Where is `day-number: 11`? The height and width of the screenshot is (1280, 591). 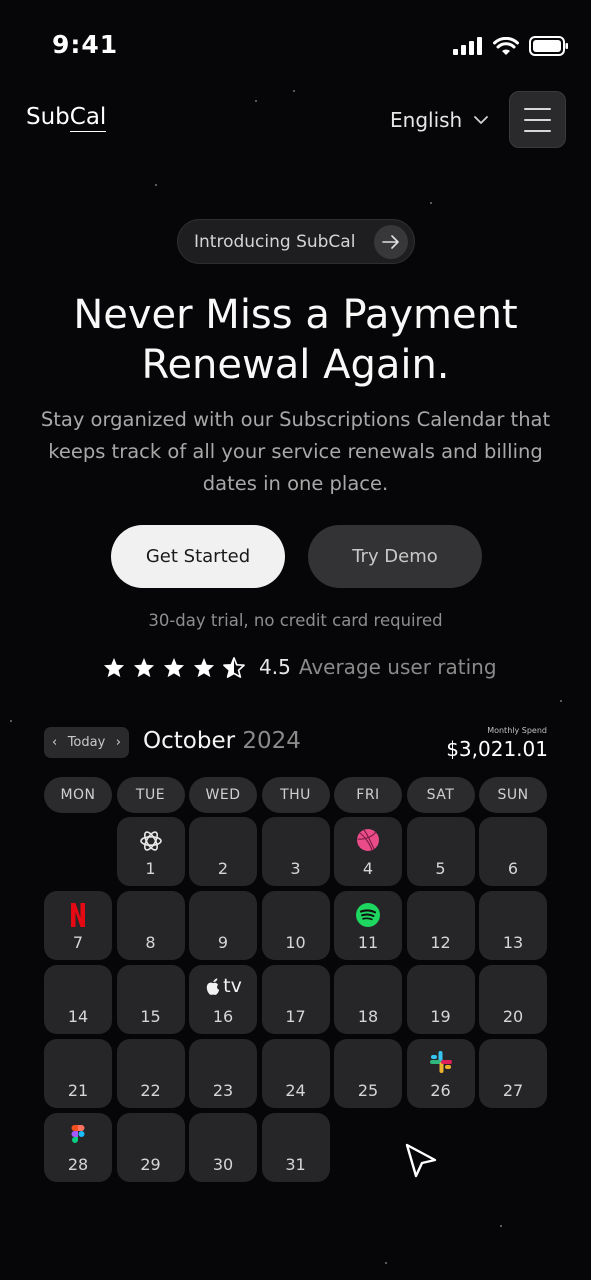 day-number: 11 is located at coordinates (368, 942).